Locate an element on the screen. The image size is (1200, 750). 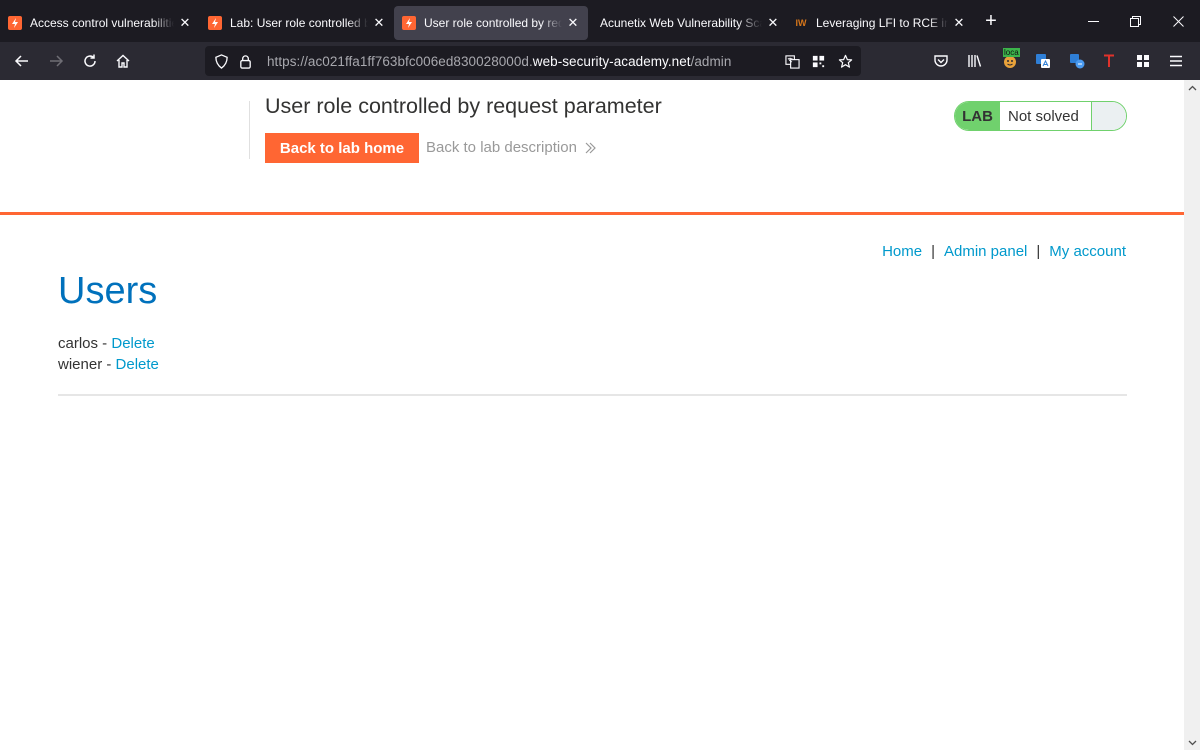
iw-favicon-icon: IW is located at coordinates (801, 23).